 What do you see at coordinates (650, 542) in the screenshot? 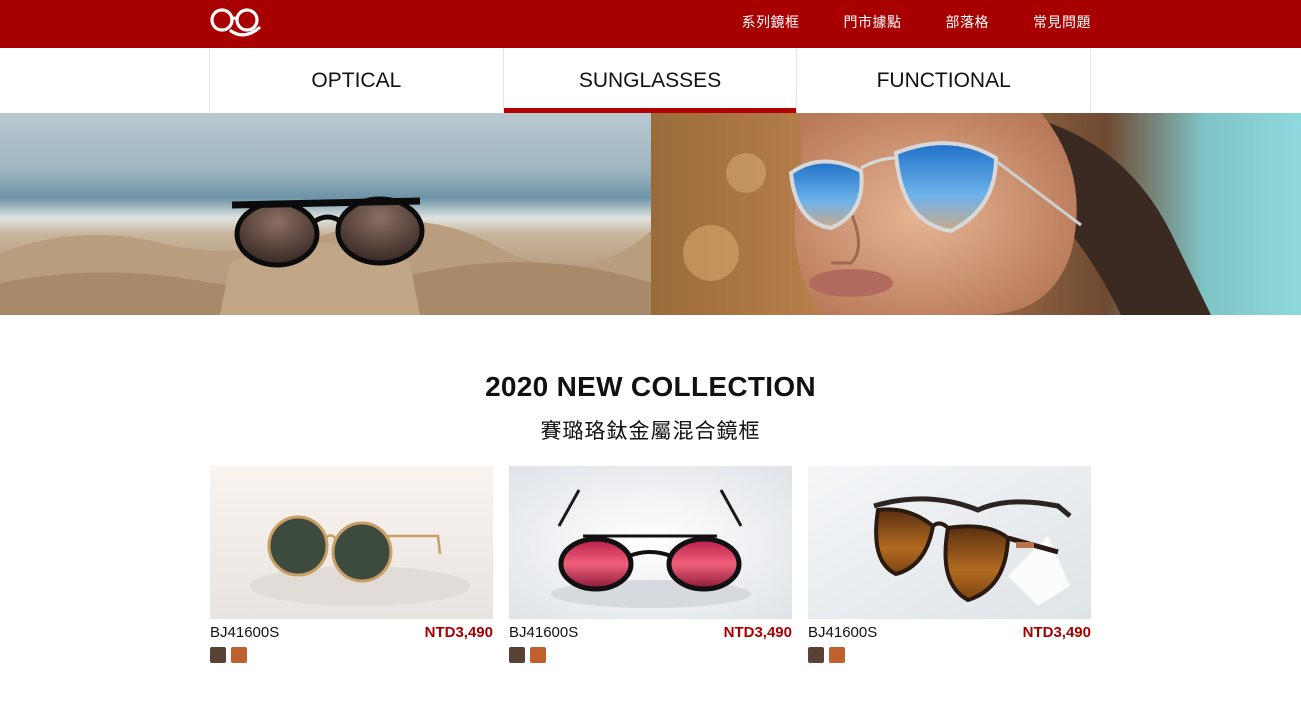
I see `product-image-red-mirror` at bounding box center [650, 542].